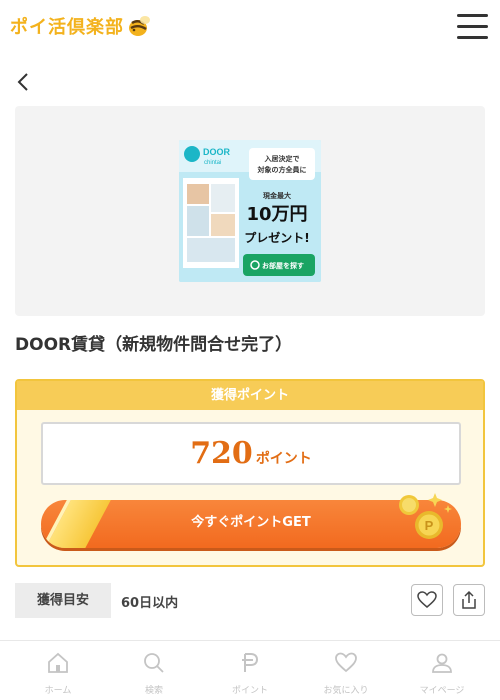 This screenshot has width=500, height=700. I want to click on logo: ポイ活倶楽部, so click(81, 26).